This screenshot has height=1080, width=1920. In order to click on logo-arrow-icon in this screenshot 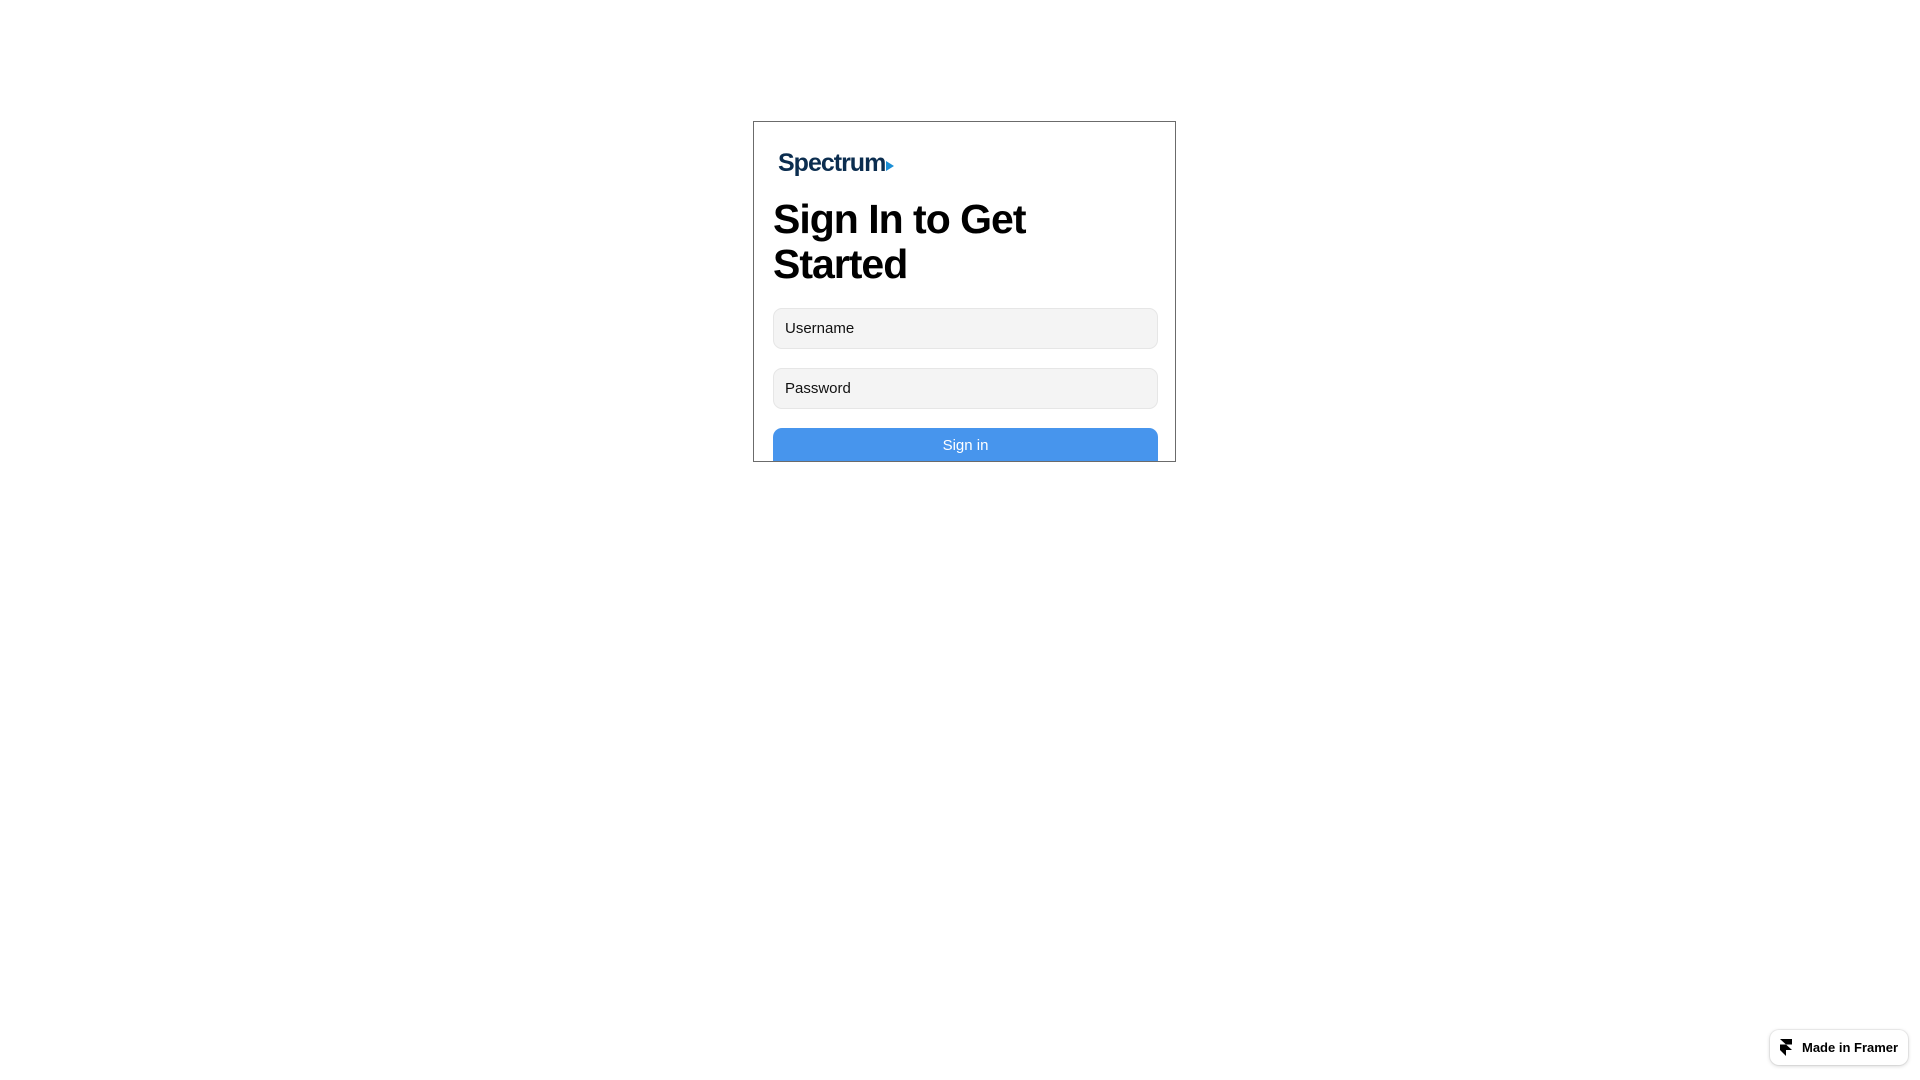, I will do `click(890, 166)`.